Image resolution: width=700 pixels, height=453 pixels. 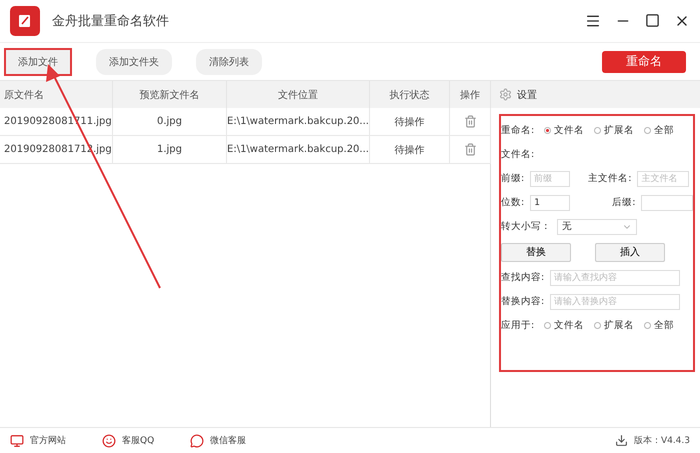 I want to click on field-label: 位数:, so click(x=512, y=202).